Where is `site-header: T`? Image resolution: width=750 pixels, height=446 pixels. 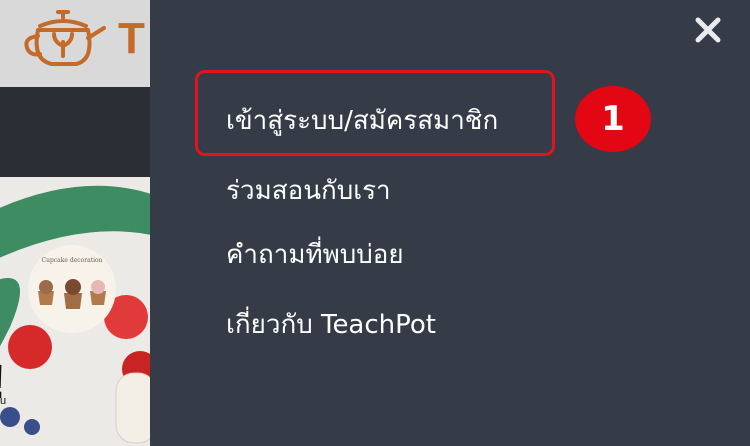
site-header: T is located at coordinates (75, 43).